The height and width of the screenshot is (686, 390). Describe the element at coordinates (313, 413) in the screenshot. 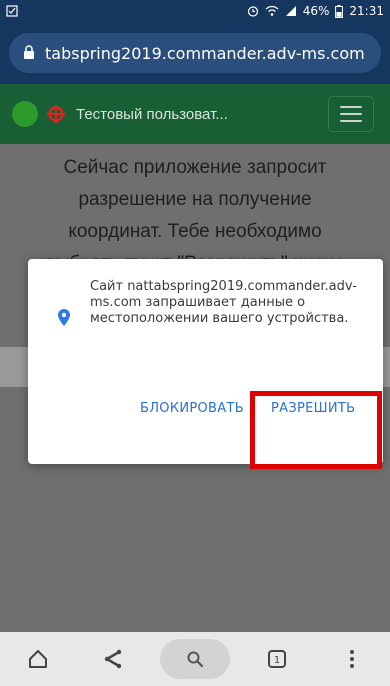

I see `allow-button: РАЗРЕШИТЬ` at that location.